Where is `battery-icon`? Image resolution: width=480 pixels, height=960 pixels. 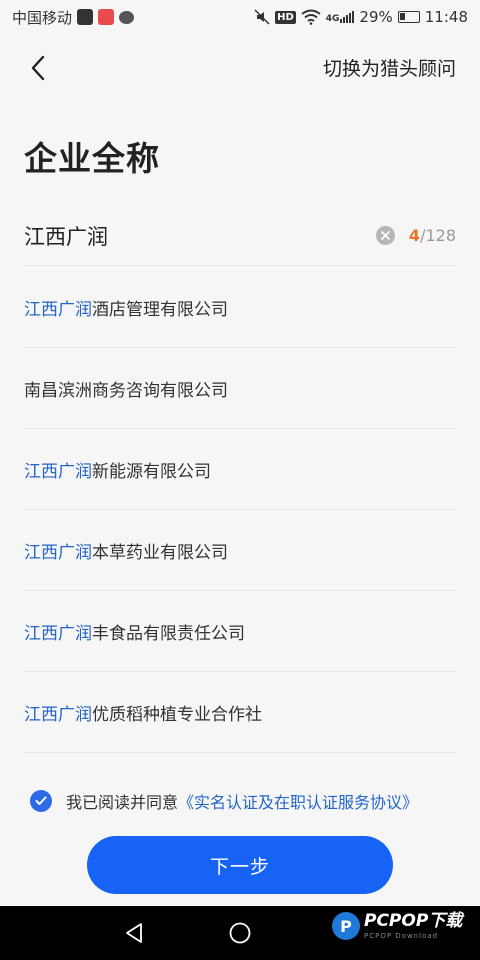
battery-icon is located at coordinates (408, 17).